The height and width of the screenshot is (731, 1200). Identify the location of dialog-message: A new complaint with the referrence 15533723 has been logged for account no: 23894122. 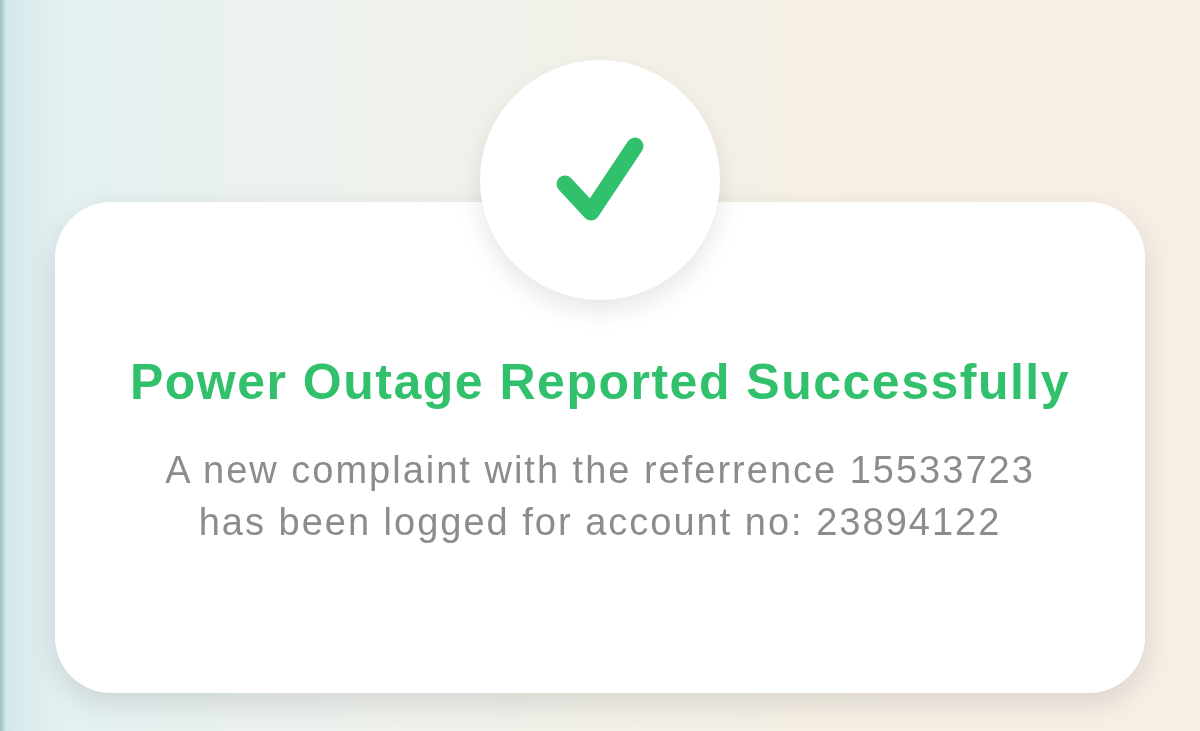
(600, 496).